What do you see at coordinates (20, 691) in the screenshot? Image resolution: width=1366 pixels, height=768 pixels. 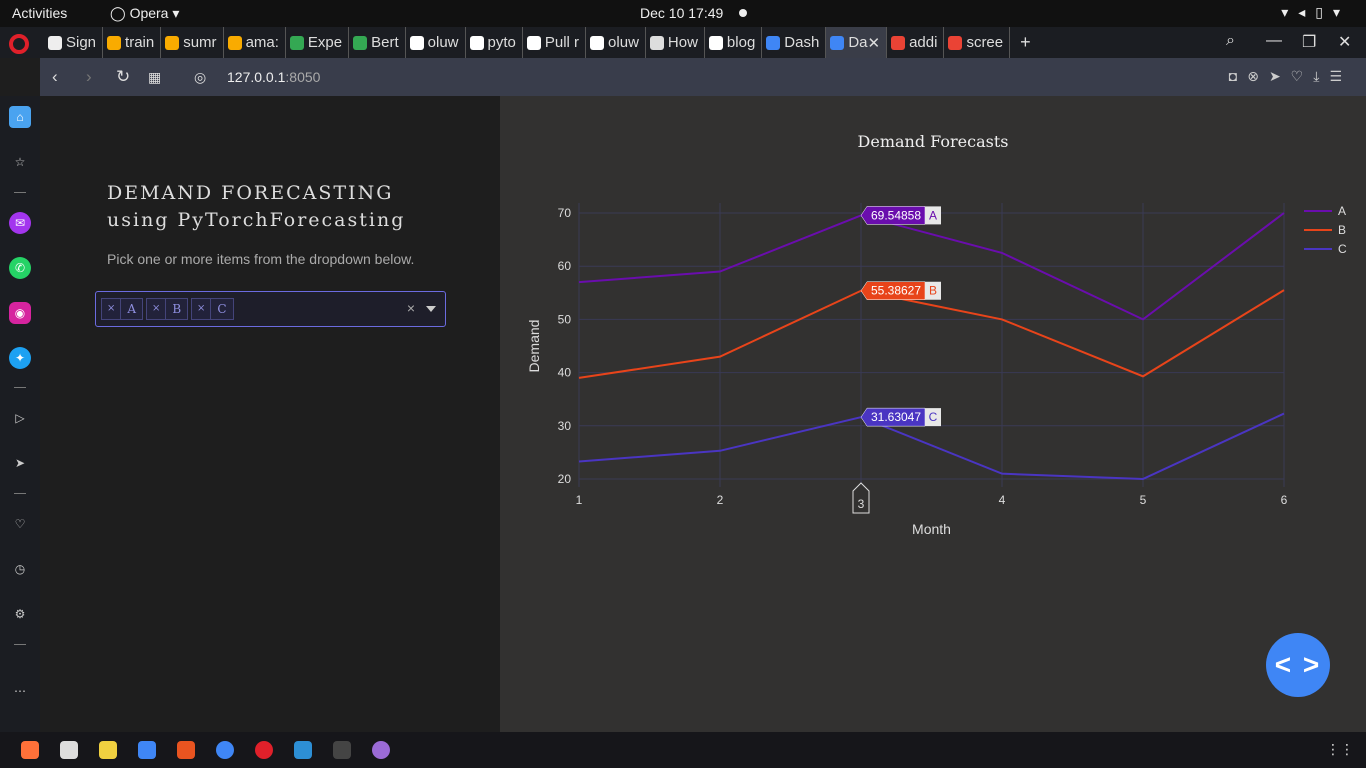 I see `more-icon: ⋯` at bounding box center [20, 691].